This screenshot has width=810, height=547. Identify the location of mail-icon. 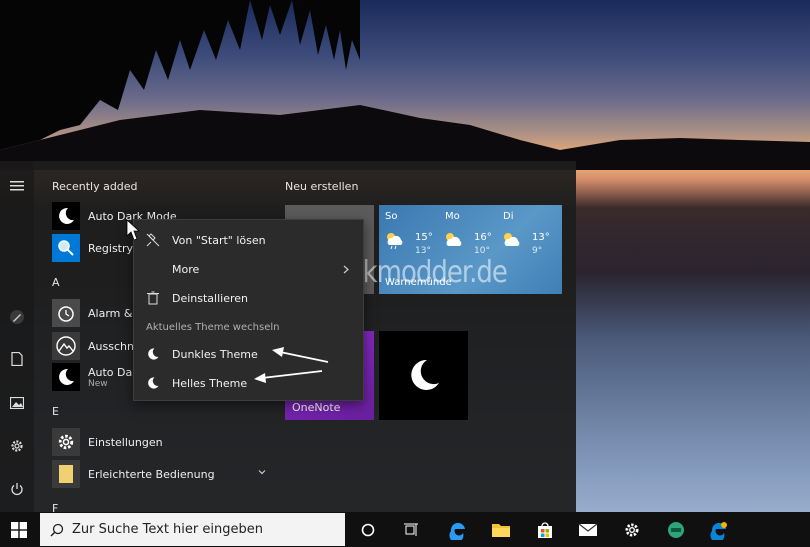
(588, 529).